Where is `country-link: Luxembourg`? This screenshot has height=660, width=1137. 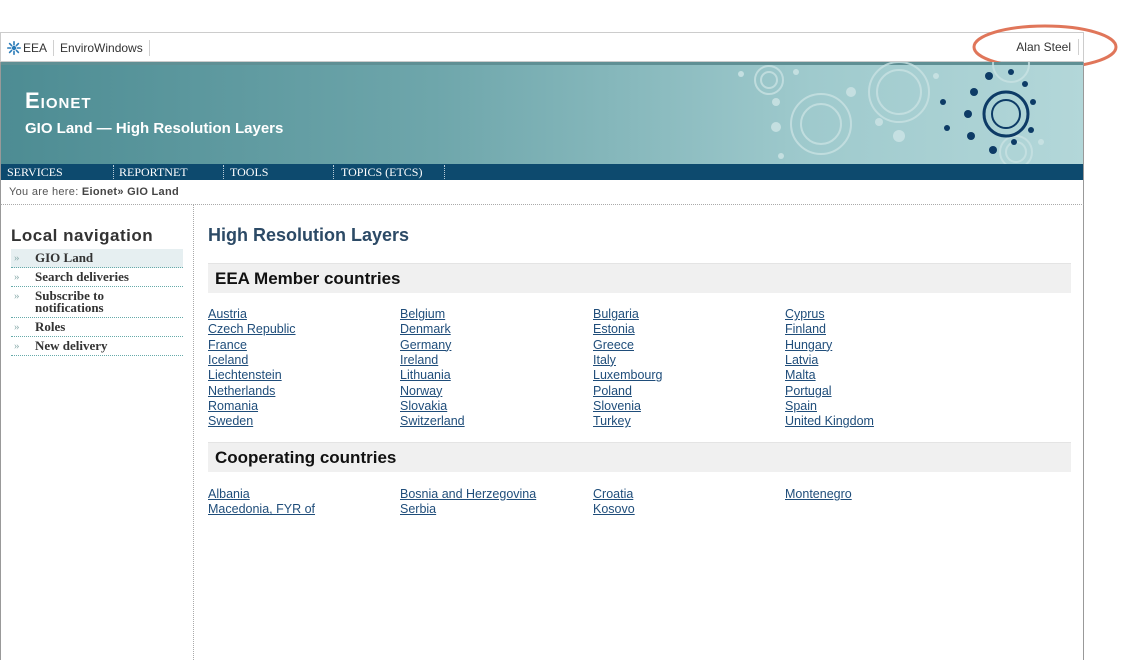 country-link: Luxembourg is located at coordinates (628, 375).